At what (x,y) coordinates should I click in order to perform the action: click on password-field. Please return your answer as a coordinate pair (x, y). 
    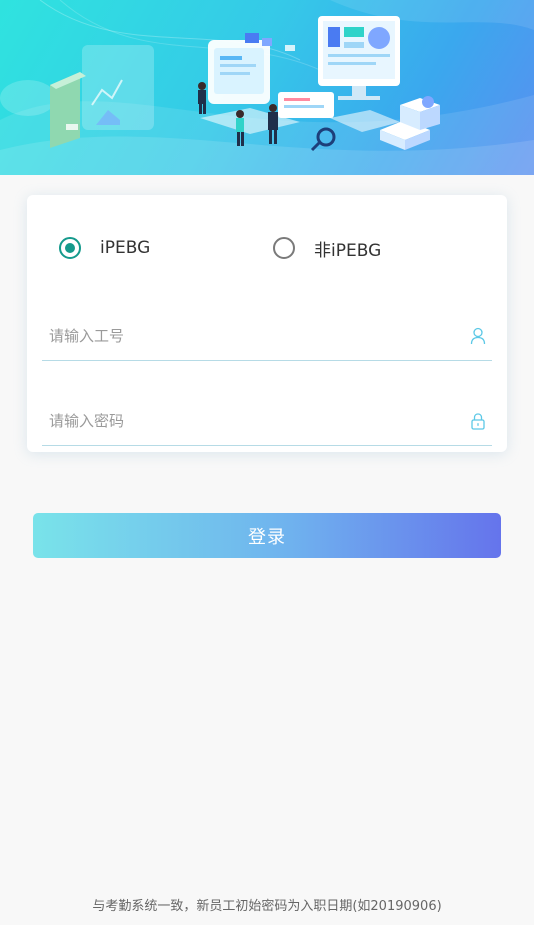
    Looking at the image, I should click on (267, 422).